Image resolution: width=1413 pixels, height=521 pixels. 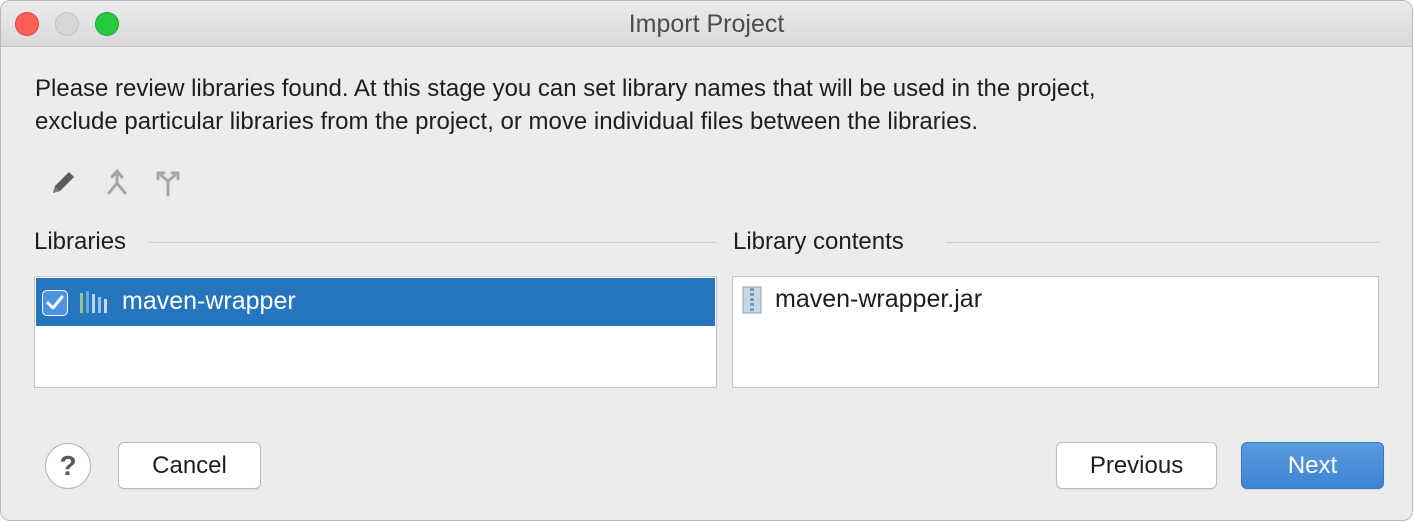 I want to click on libraries-label: Libraries, so click(x=86, y=242).